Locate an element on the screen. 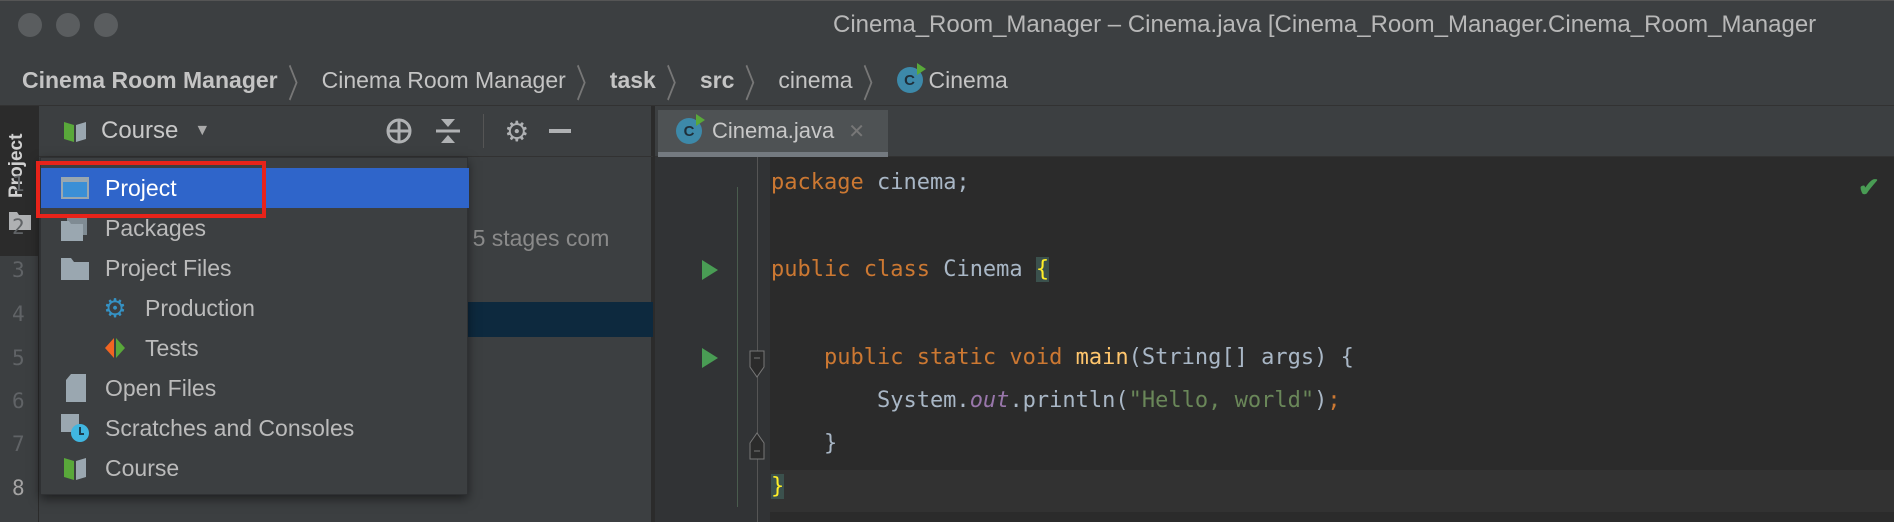 The image size is (1894, 522). collapse-all-icon is located at coordinates (448, 131).